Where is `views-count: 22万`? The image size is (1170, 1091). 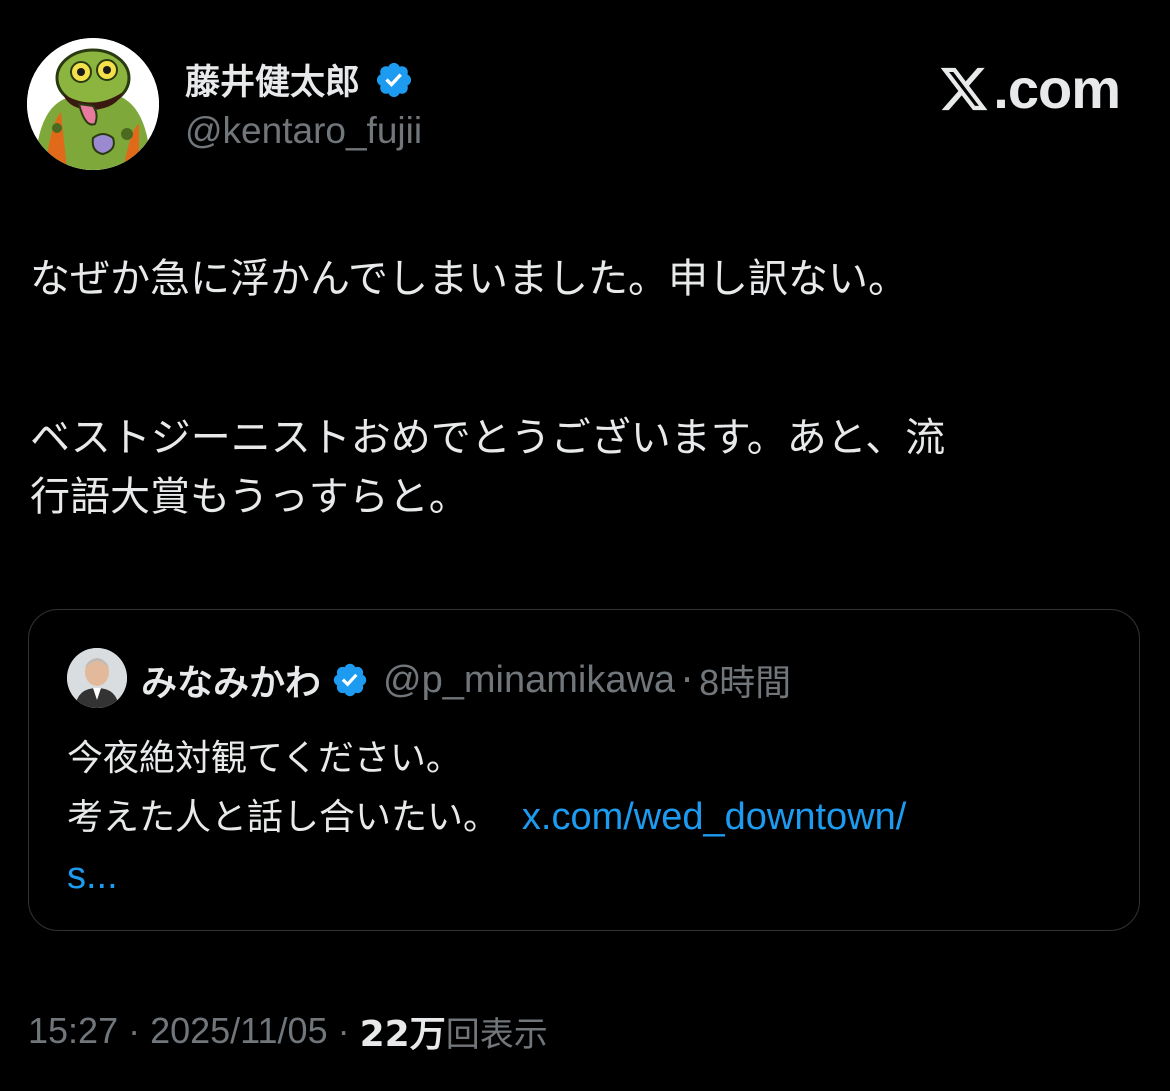
views-count: 22万 is located at coordinates (403, 1031).